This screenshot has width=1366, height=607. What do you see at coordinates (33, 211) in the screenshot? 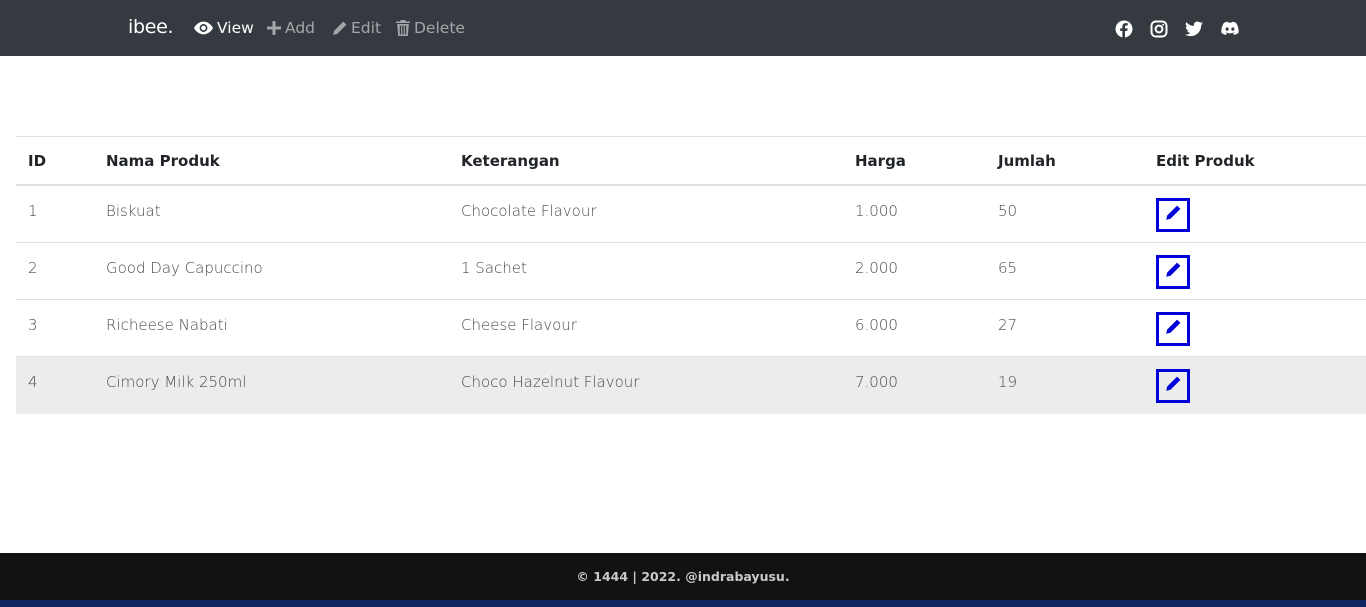
I see `cell-id: 1` at bounding box center [33, 211].